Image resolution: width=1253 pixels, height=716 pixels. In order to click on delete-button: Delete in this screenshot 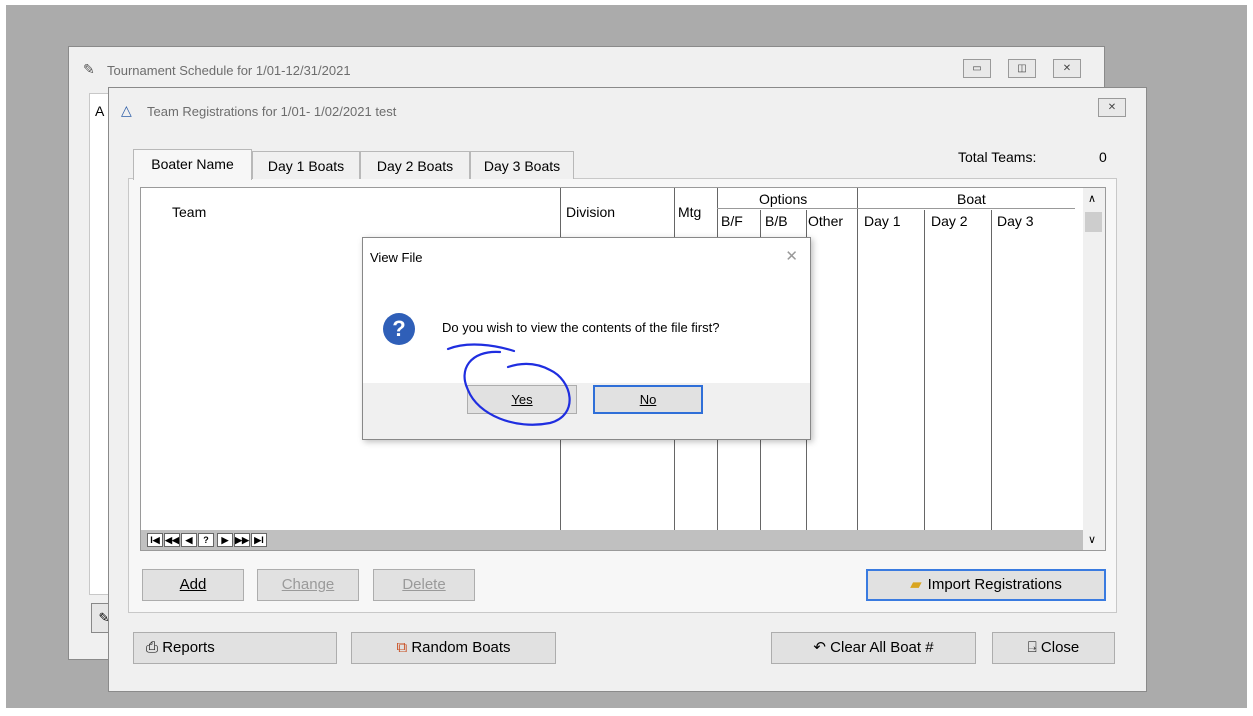, I will do `click(424, 585)`.